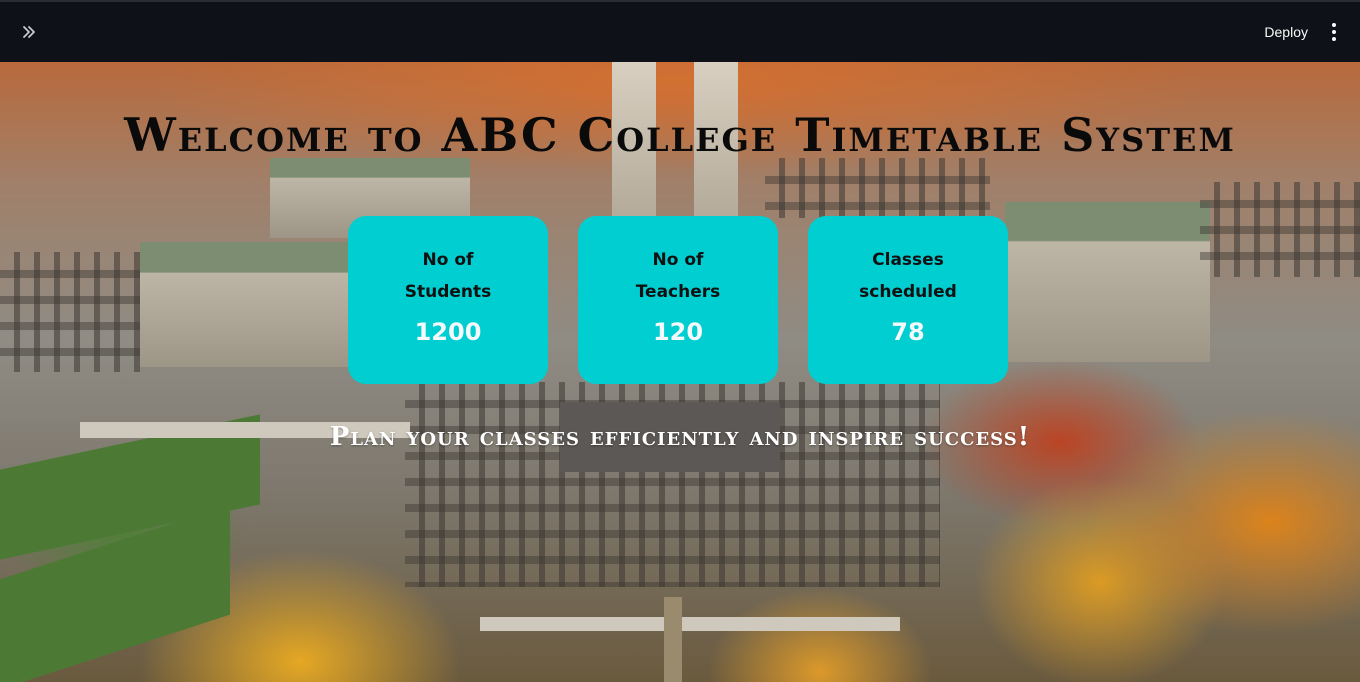 This screenshot has width=1360, height=682. Describe the element at coordinates (678, 332) in the screenshot. I see `card-value: 120` at that location.